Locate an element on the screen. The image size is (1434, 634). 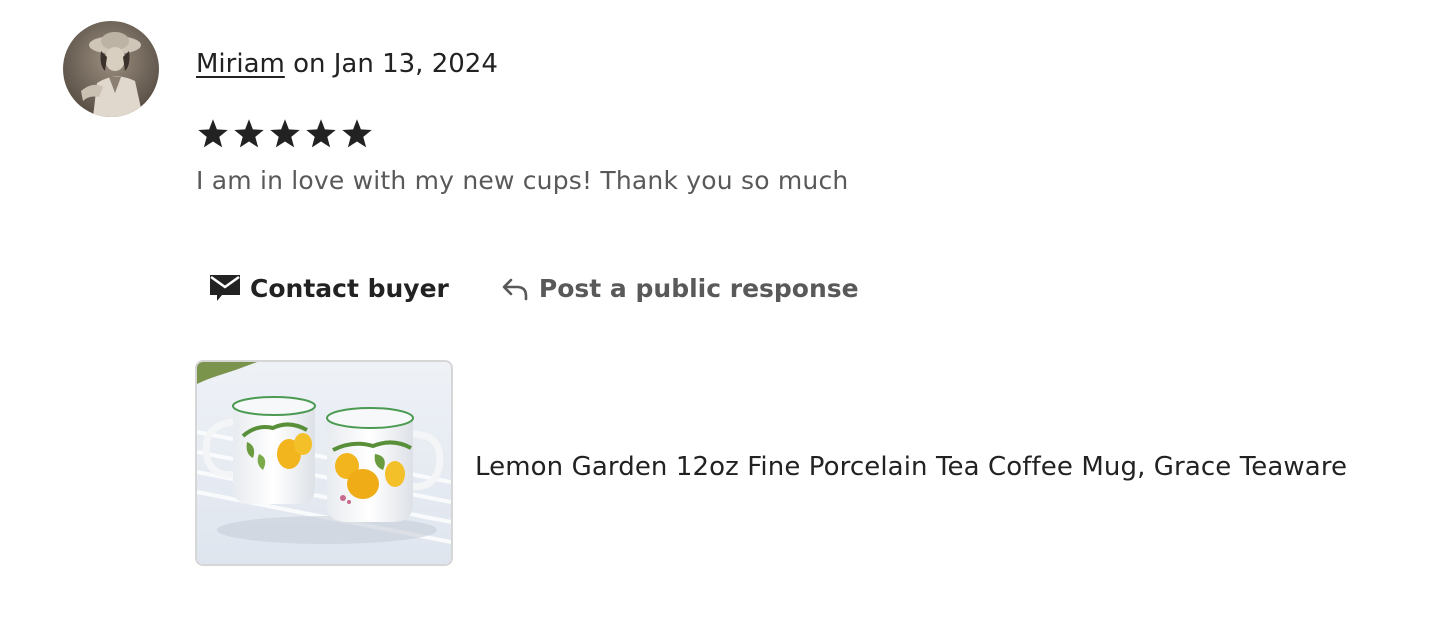
contact-buyer-button: Contact buyer is located at coordinates (328, 288).